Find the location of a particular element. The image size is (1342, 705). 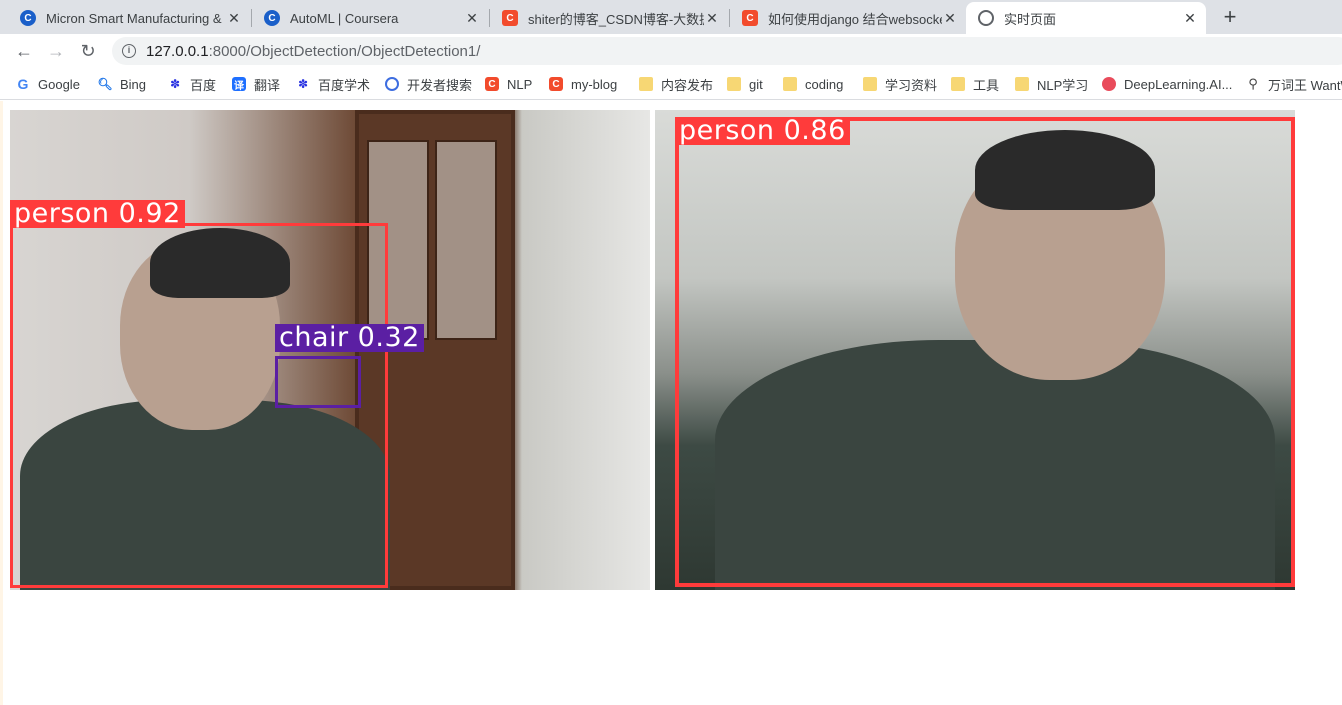

bookmark-label: 翻译 is located at coordinates (267, 85).